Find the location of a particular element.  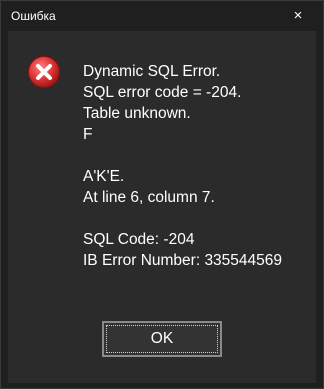

message-line: F is located at coordinates (88, 134).